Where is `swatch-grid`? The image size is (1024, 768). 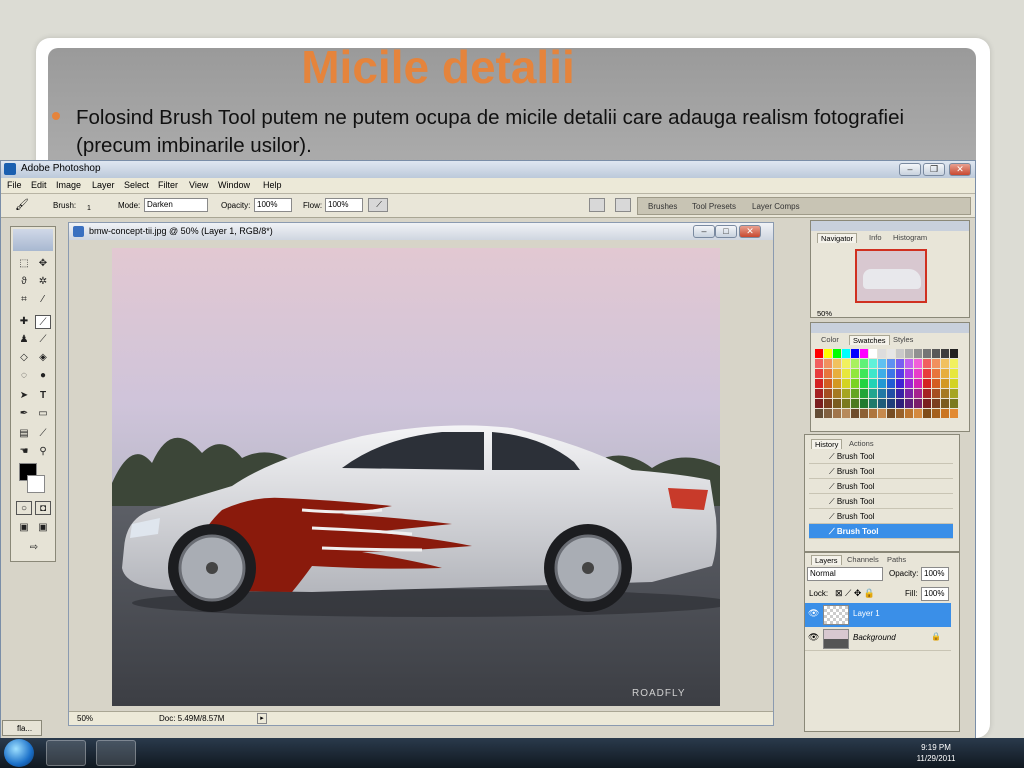
swatch-grid is located at coordinates (887, 384).